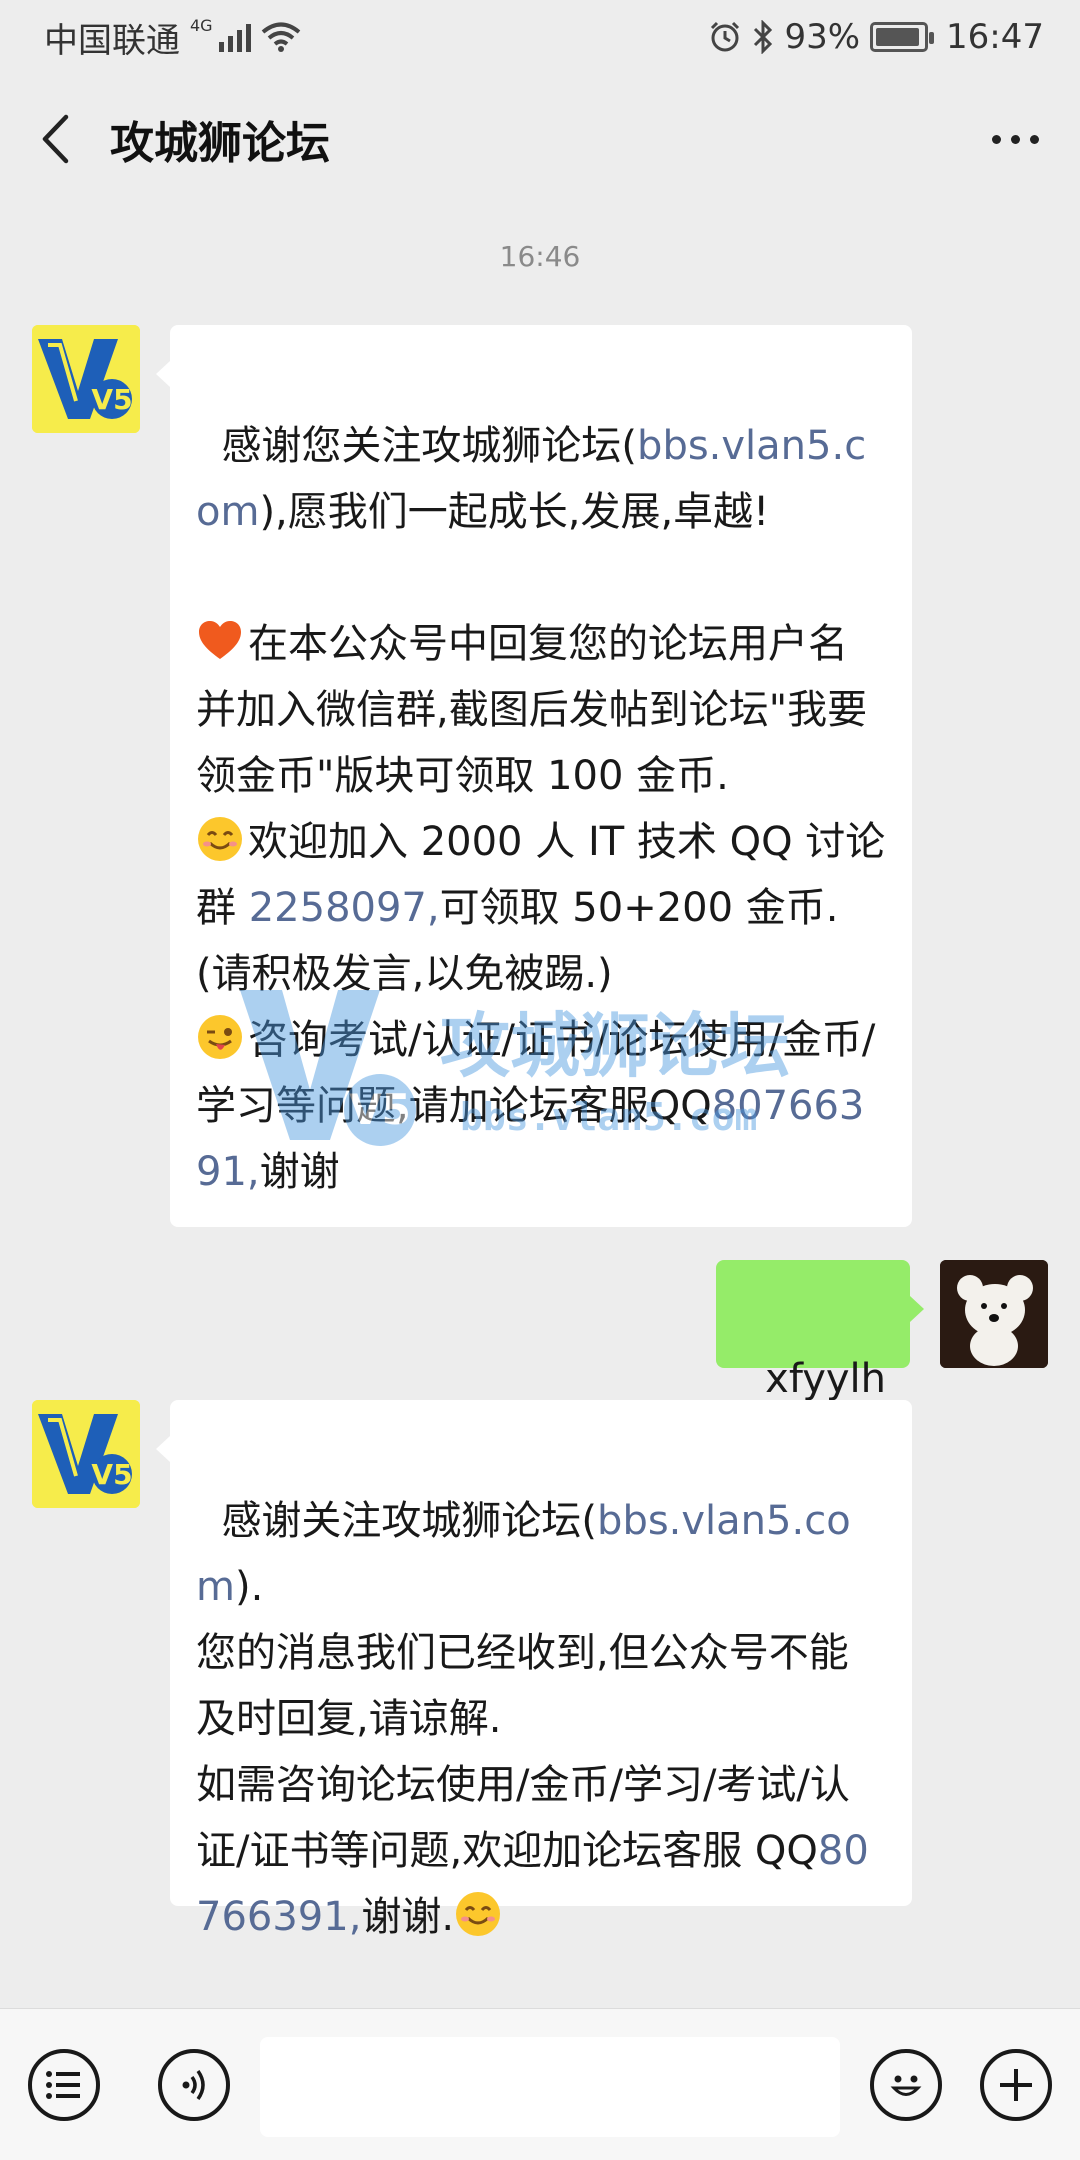 The image size is (1080, 2160). I want to click on nav-bar: 攻城狮论坛, so click(540, 139).